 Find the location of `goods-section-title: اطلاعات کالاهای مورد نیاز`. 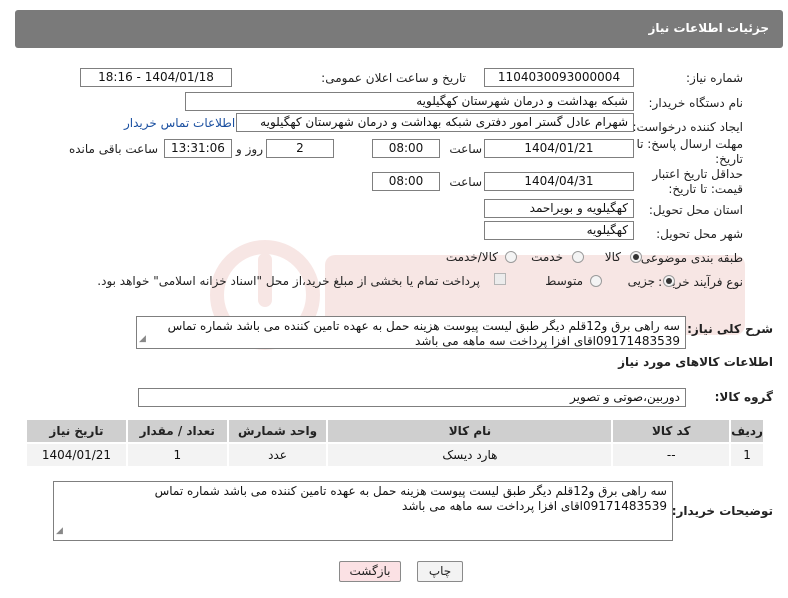

goods-section-title: اطلاعات کالاهای مورد نیاز is located at coordinates (695, 362).